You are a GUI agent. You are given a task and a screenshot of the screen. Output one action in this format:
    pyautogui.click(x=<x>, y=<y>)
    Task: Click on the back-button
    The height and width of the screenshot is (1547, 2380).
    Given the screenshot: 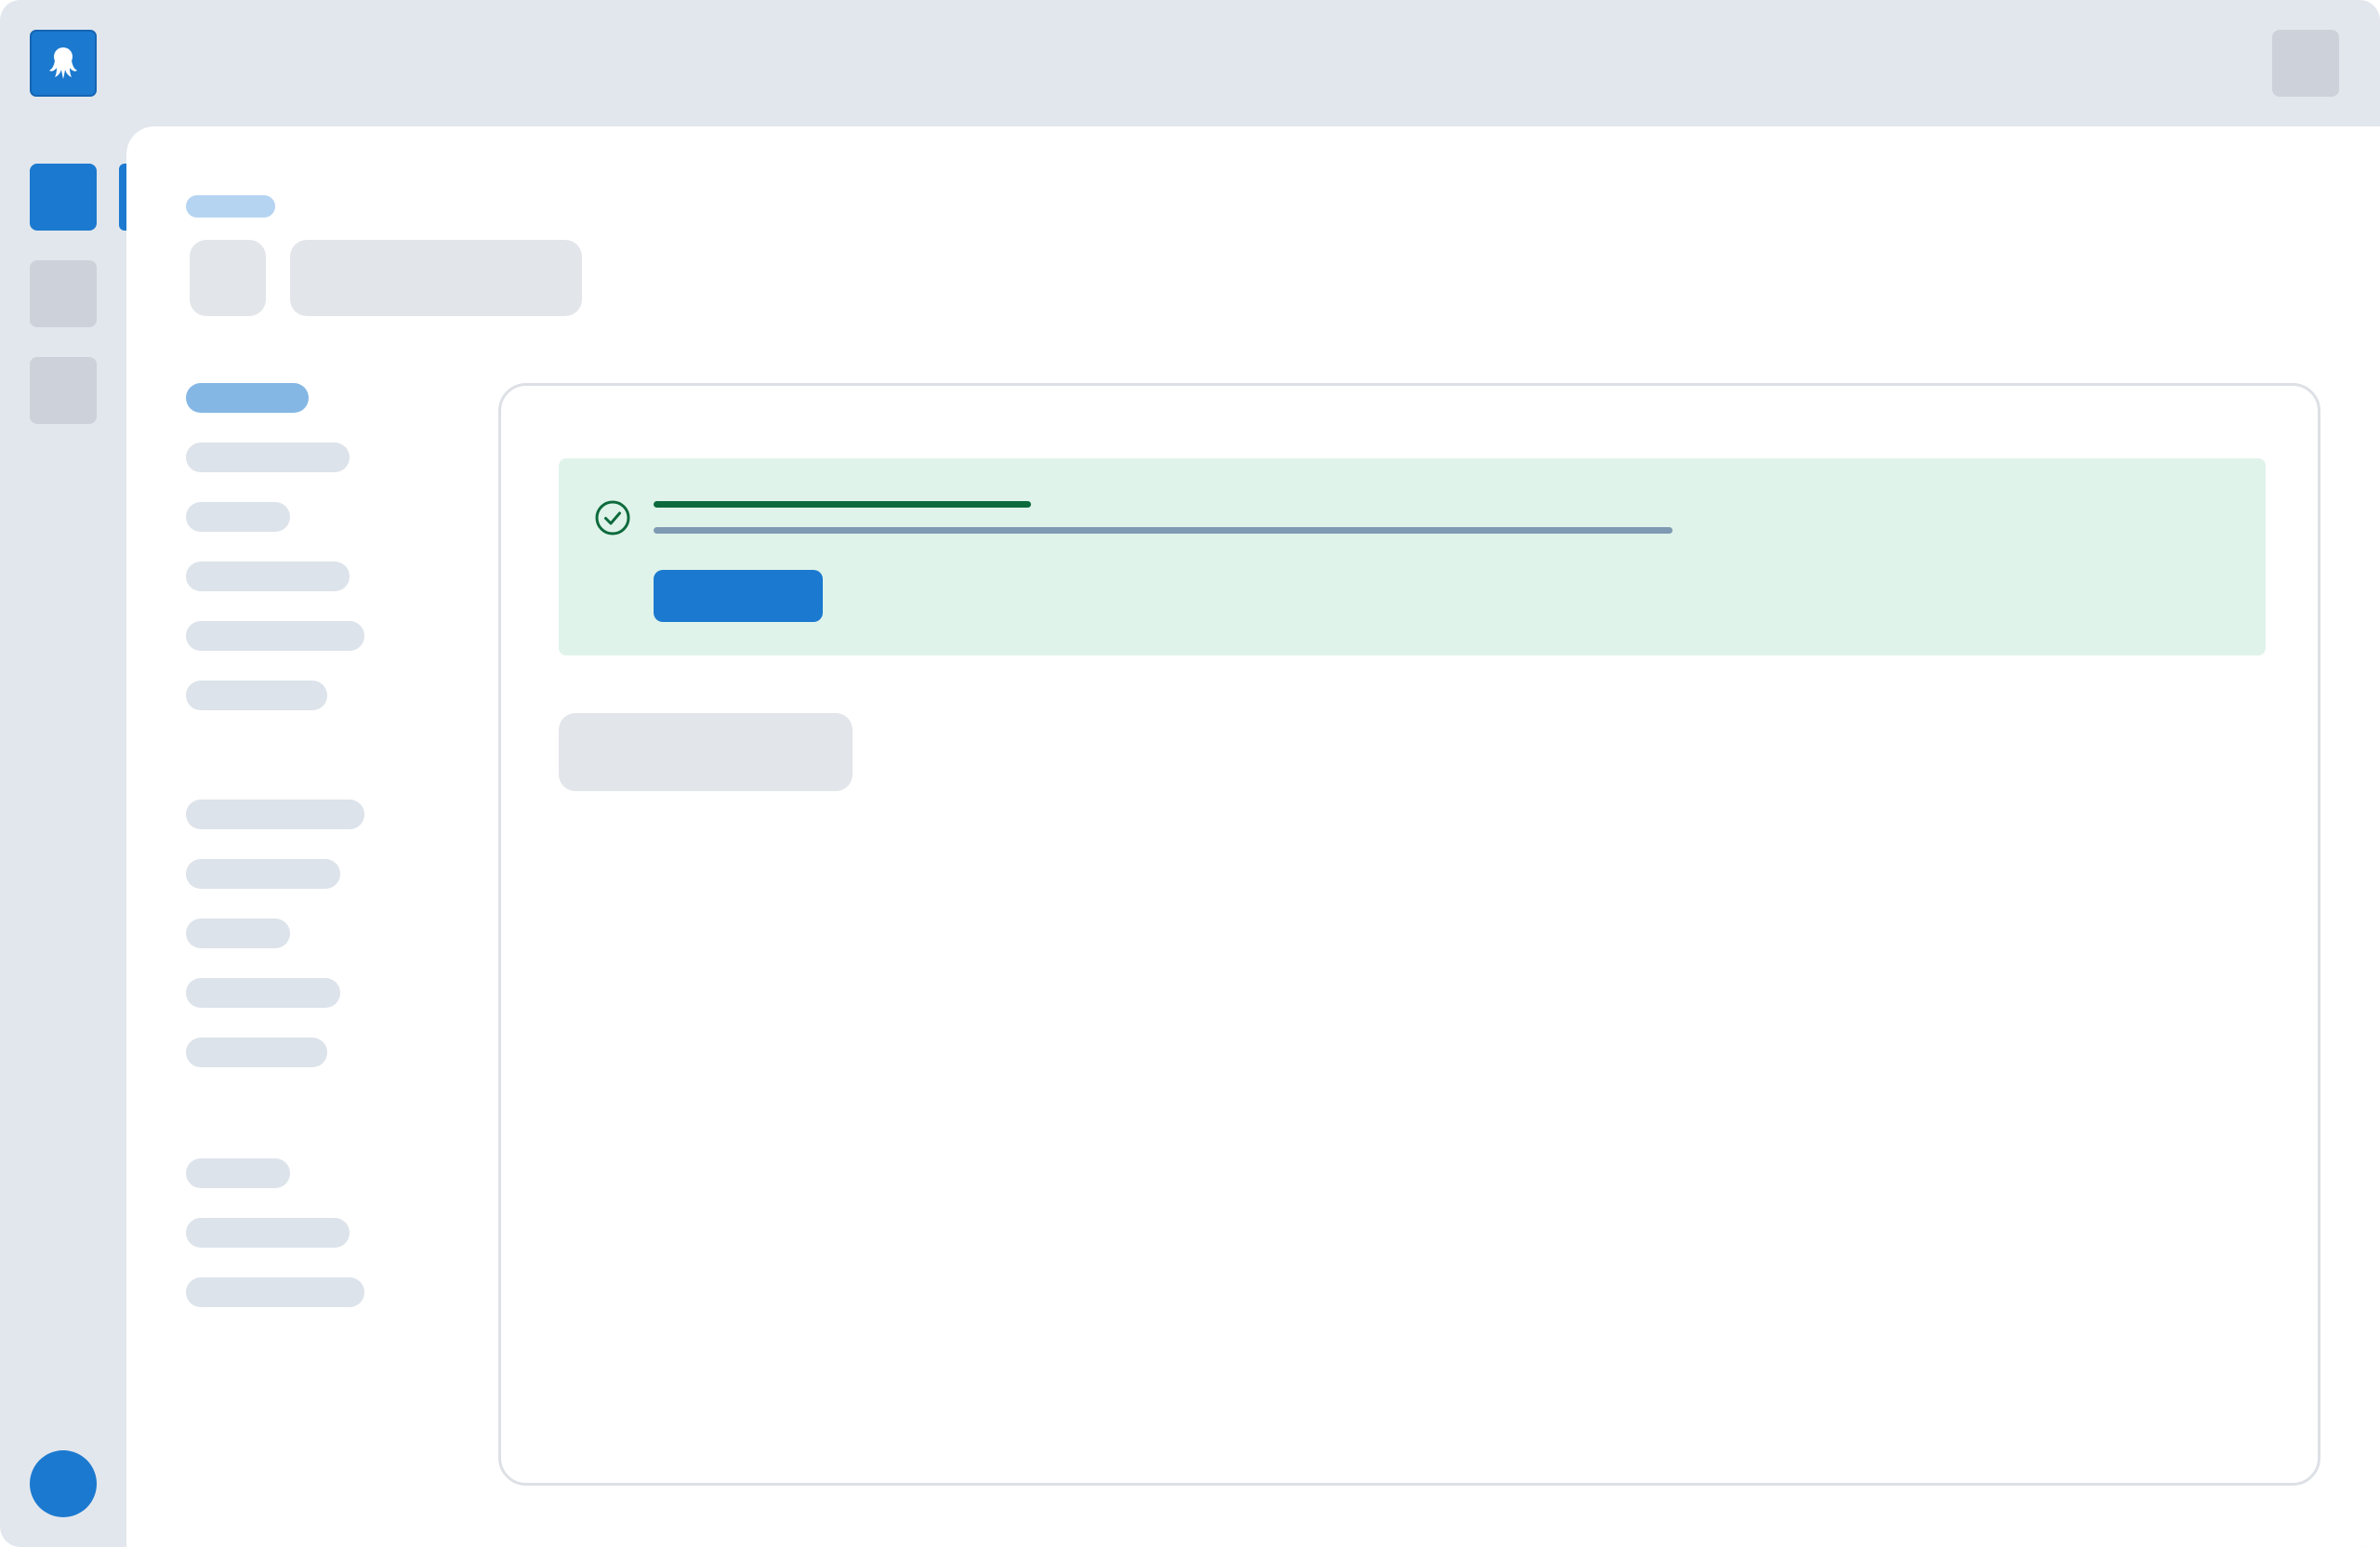 What is the action you would take?
    pyautogui.click(x=228, y=278)
    